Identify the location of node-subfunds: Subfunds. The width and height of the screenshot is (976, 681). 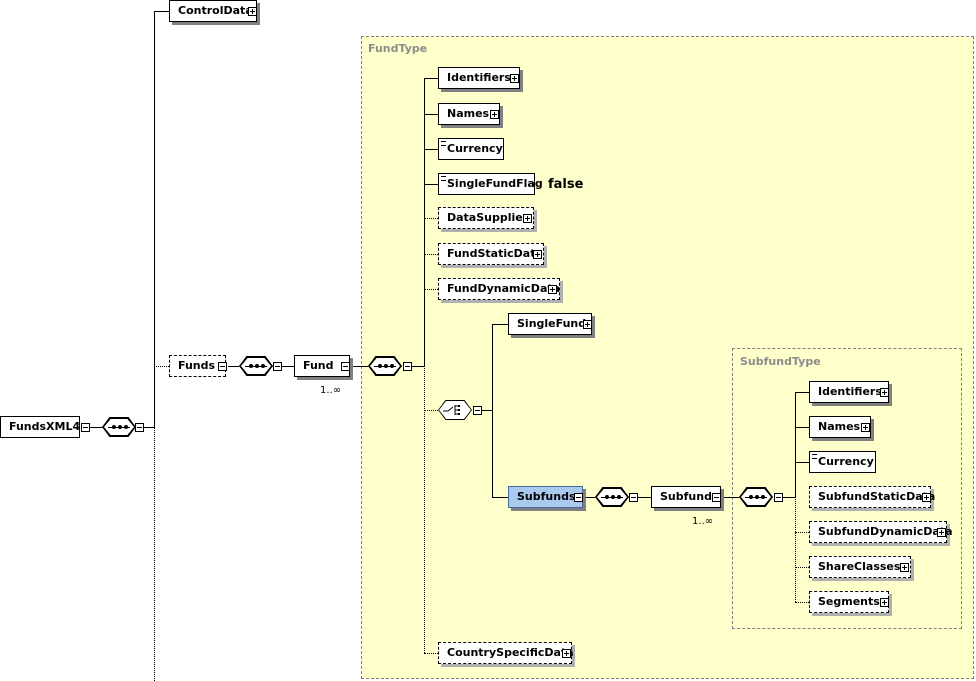
(545, 497).